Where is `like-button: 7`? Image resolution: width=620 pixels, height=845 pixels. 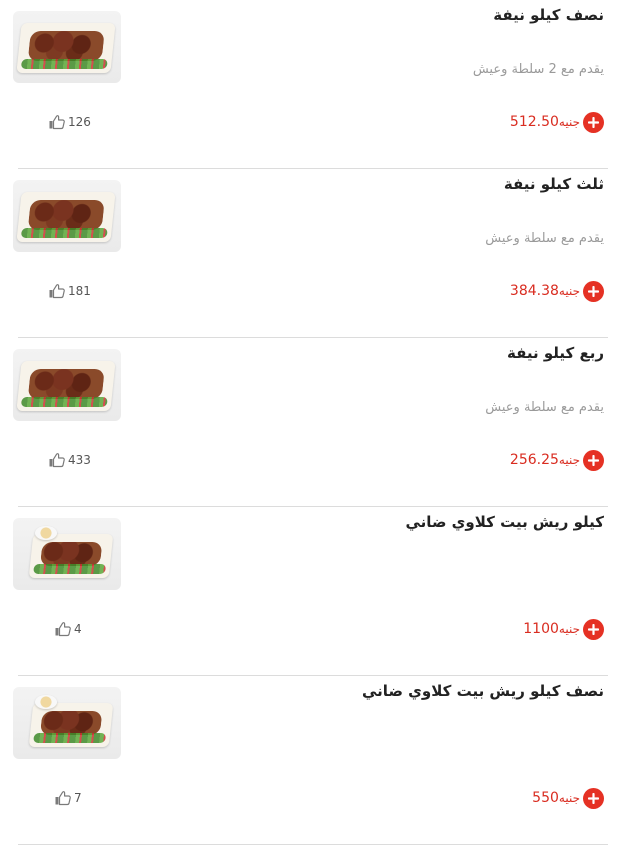
like-button: 7 is located at coordinates (68, 798).